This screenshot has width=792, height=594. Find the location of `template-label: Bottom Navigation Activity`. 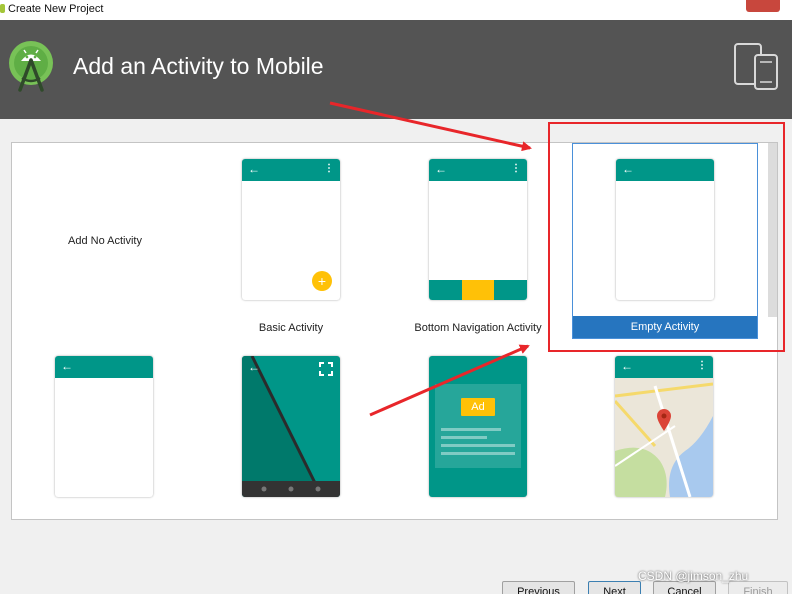

template-label: Bottom Navigation Activity is located at coordinates (478, 328).